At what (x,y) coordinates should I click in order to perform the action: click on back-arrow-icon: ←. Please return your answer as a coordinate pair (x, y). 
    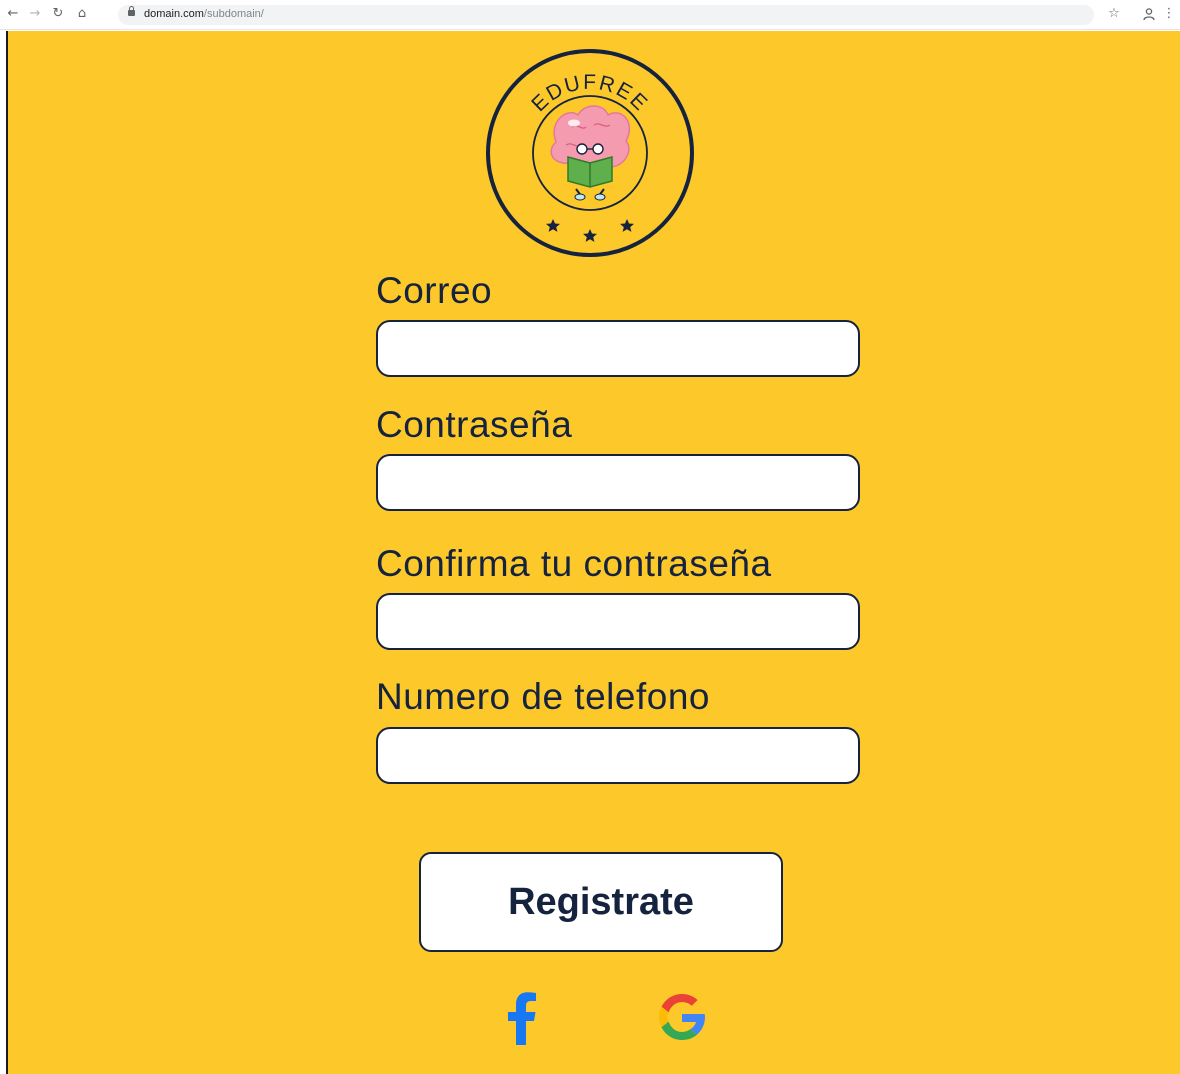
    Looking at the image, I should click on (13, 14).